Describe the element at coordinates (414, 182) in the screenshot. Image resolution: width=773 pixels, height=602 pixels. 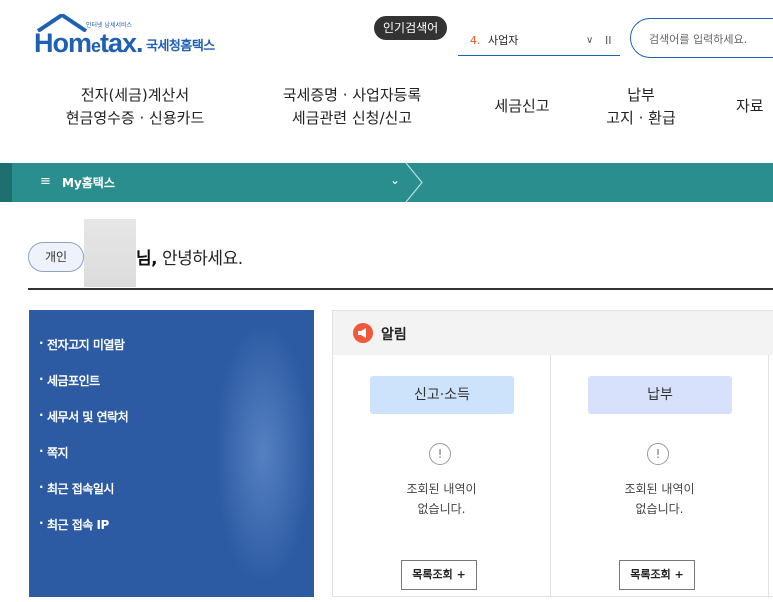
I see `breadcrumb-separator-icon` at that location.